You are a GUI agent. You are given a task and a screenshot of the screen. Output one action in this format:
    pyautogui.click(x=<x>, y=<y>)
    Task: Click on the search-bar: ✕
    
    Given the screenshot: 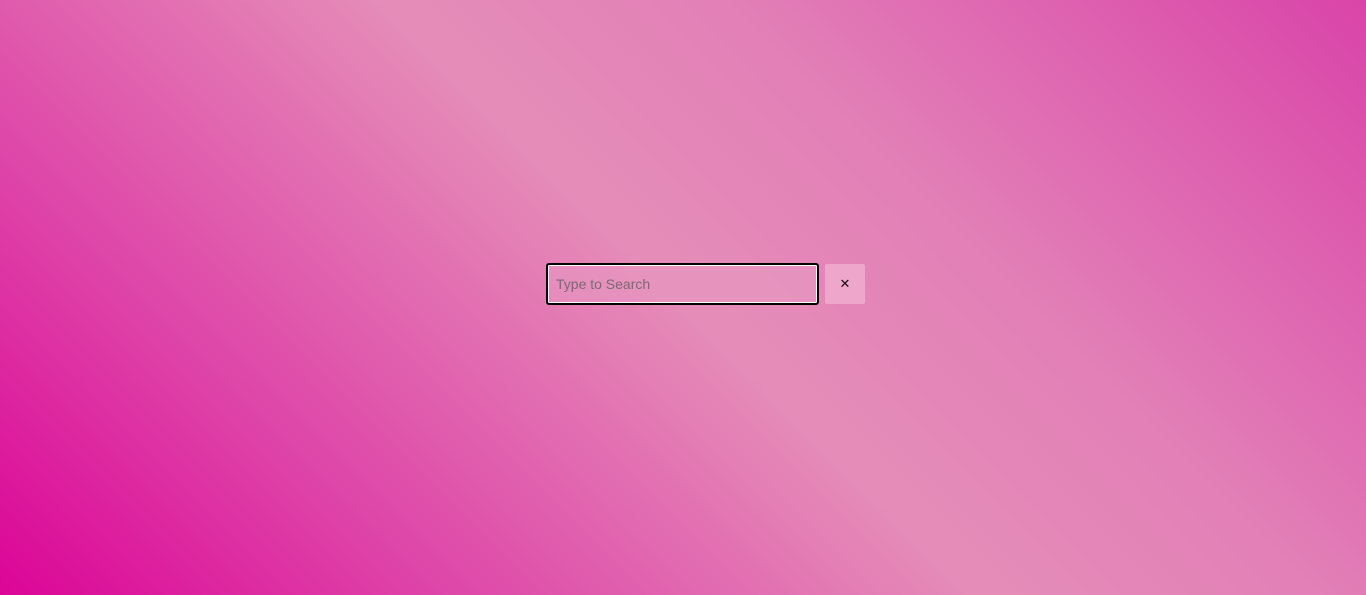 What is the action you would take?
    pyautogui.click(x=705, y=284)
    